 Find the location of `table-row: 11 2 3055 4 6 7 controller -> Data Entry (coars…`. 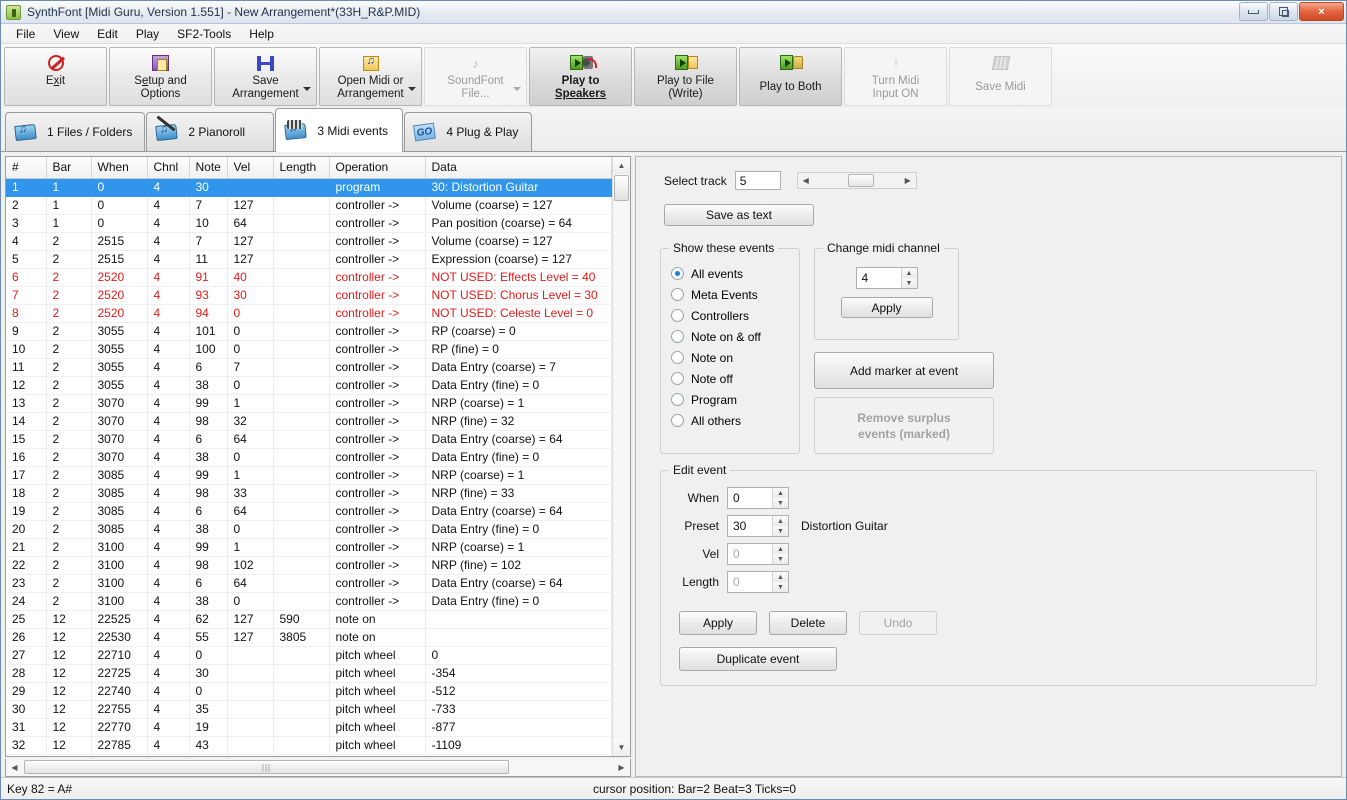

table-row: 11 2 3055 4 6 7 controller -> Data Entry (coars… is located at coordinates (309, 367).